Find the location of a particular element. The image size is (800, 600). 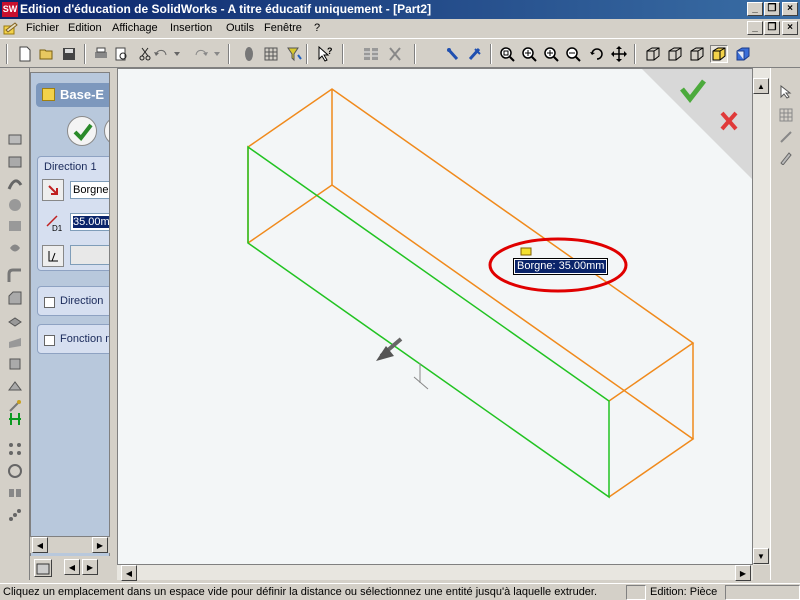

zoom-in-out-icon is located at coordinates (551, 54).